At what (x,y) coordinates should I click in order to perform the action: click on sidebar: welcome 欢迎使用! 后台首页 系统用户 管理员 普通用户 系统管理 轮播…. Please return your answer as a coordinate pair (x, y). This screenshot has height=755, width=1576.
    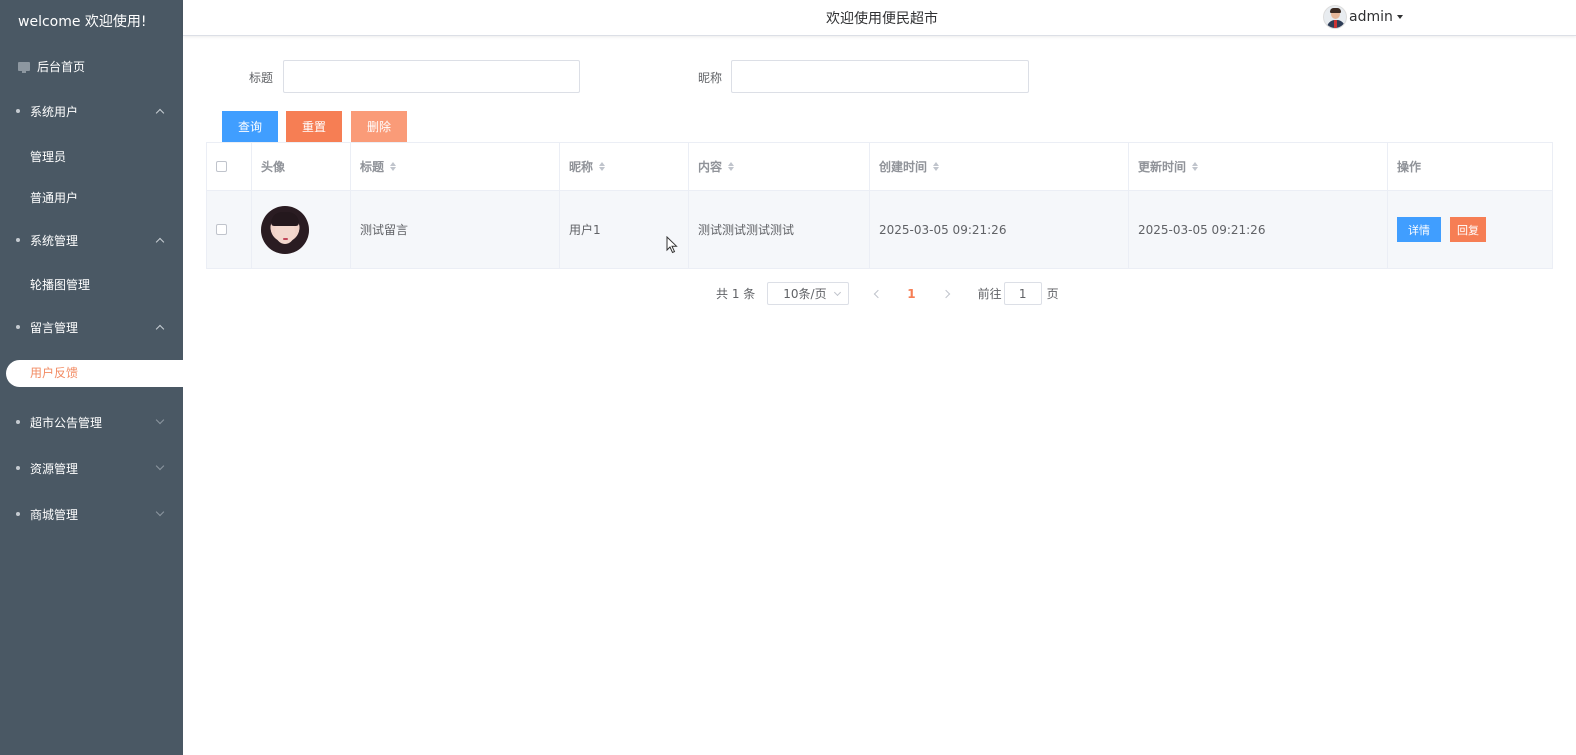
    Looking at the image, I should click on (91, 377).